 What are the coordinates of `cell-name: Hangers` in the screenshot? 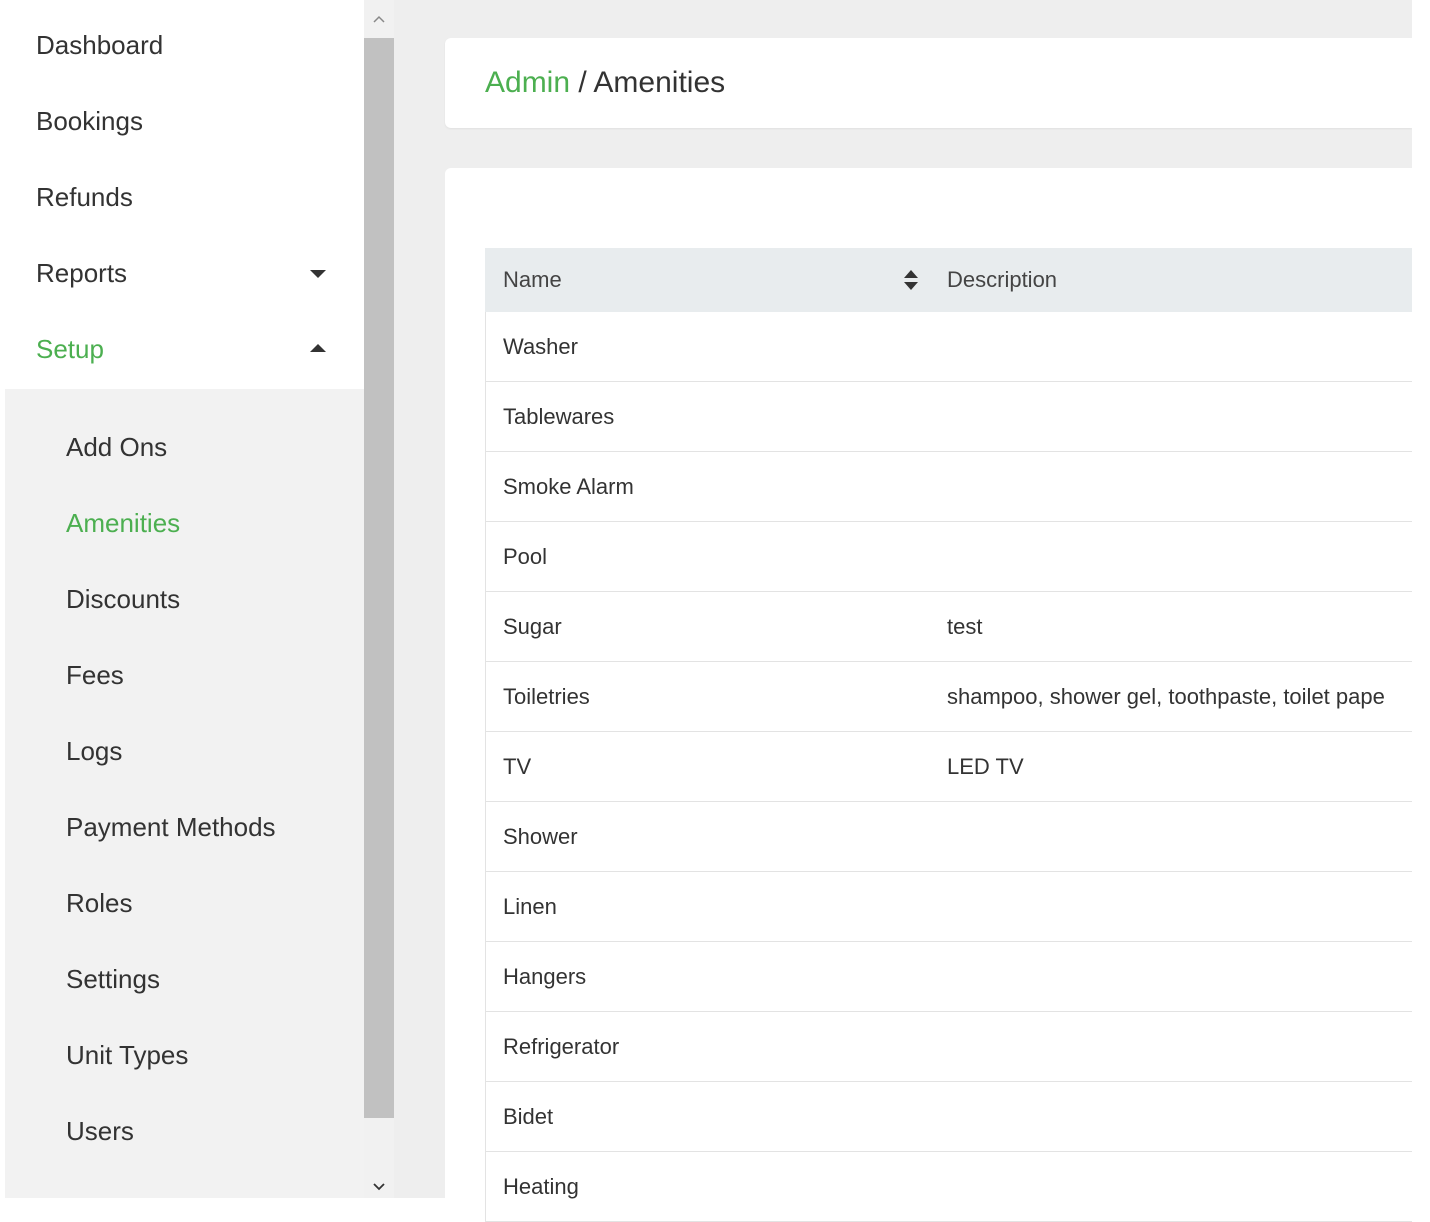 It's located at (545, 976).